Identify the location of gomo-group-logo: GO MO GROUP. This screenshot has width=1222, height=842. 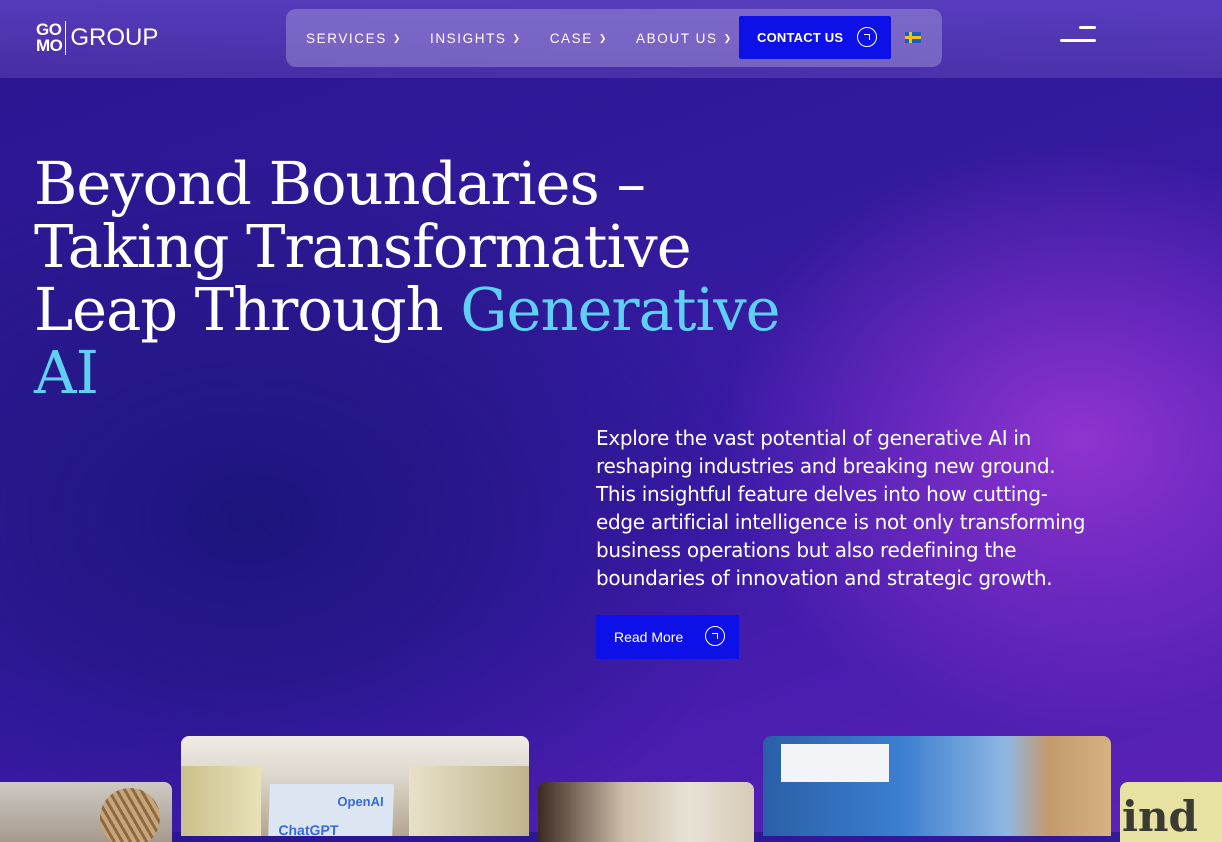
(97, 38).